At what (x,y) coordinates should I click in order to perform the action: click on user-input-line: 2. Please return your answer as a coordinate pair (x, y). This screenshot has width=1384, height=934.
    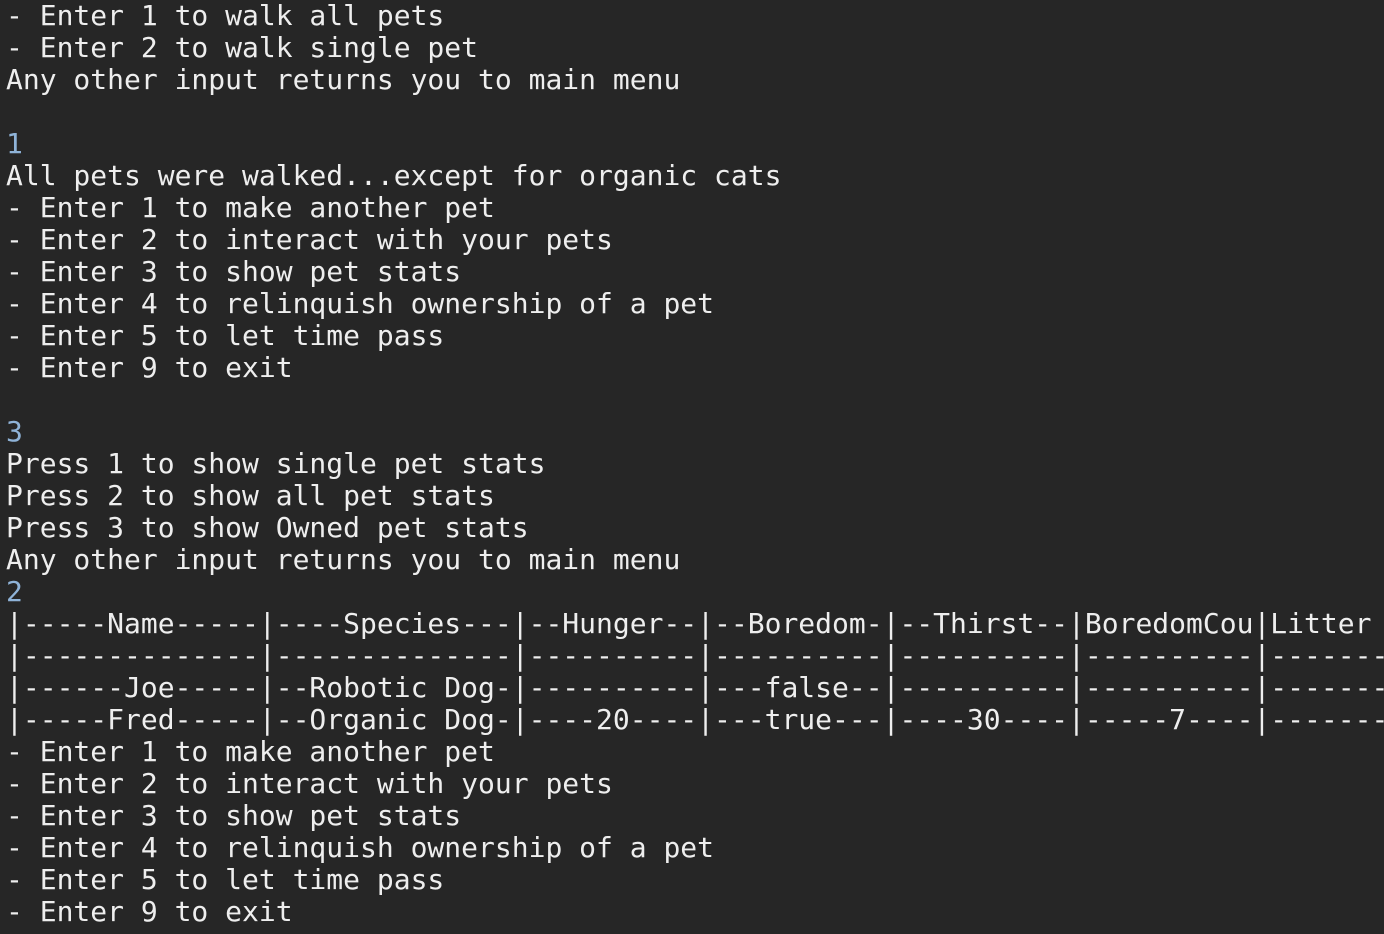
    Looking at the image, I should click on (14, 591).